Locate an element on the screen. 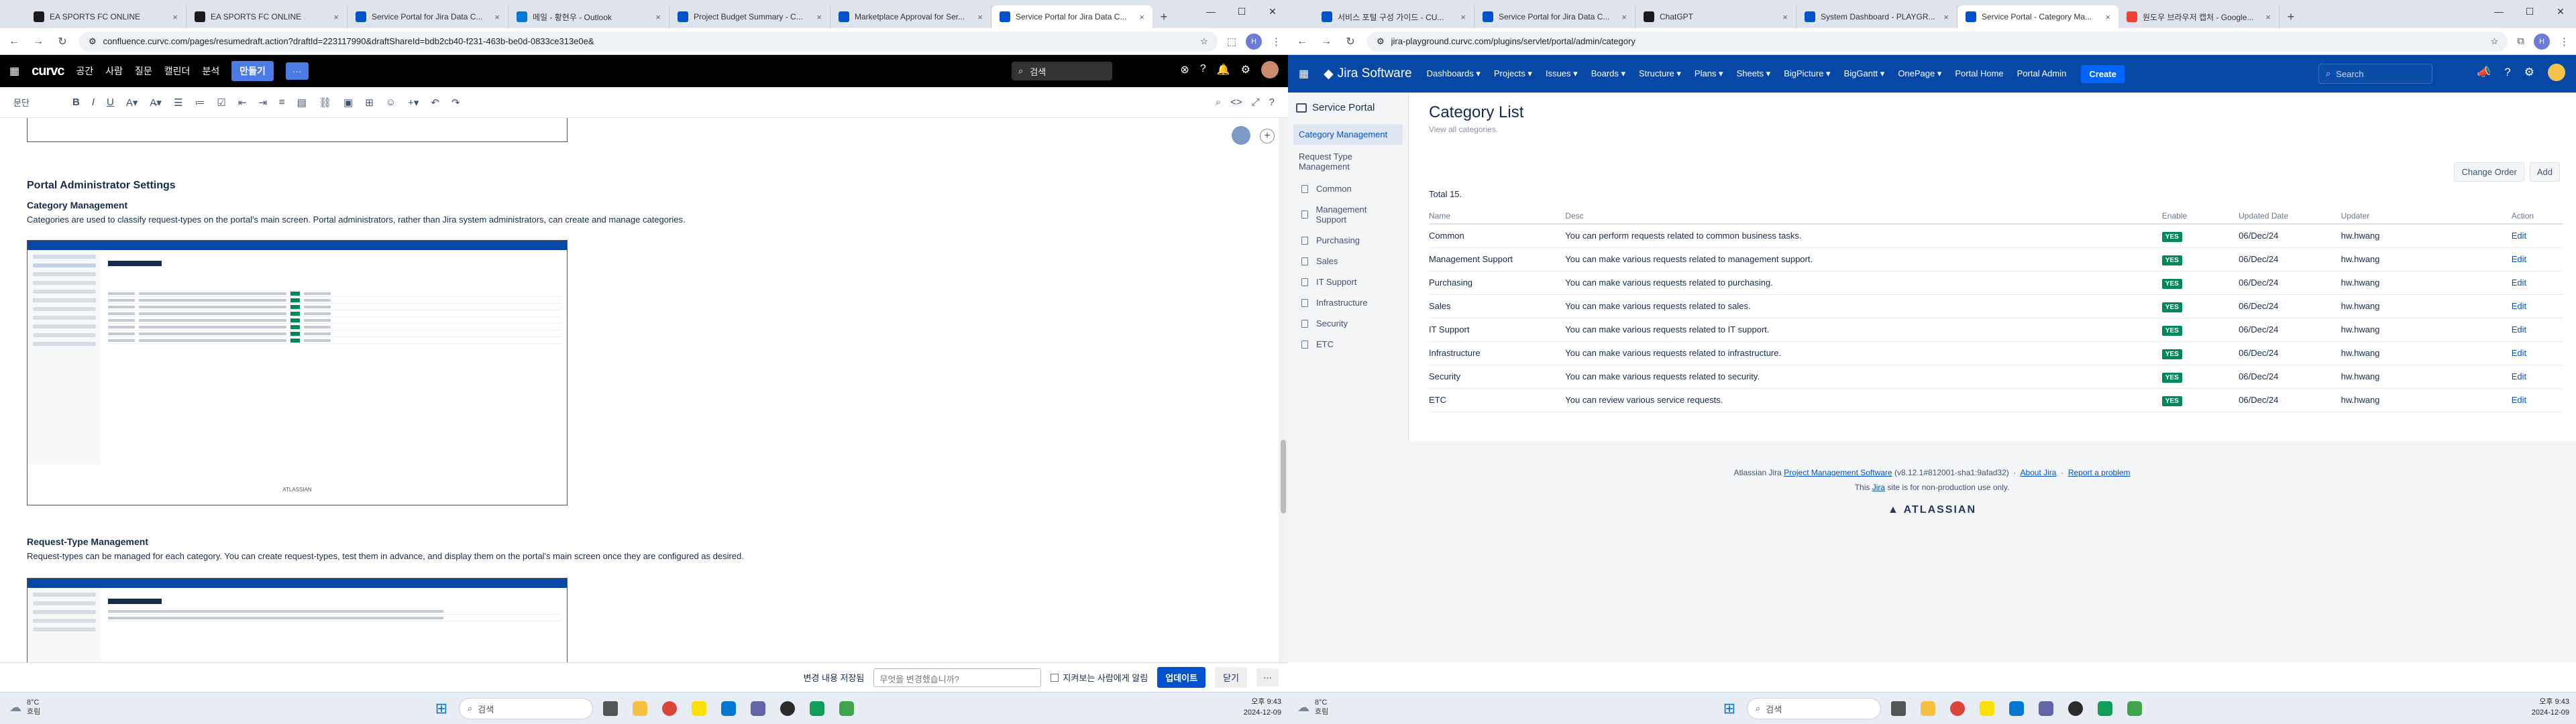 This screenshot has height=724, width=2576. app-switcher-icon: ▦ is located at coordinates (1304, 73).